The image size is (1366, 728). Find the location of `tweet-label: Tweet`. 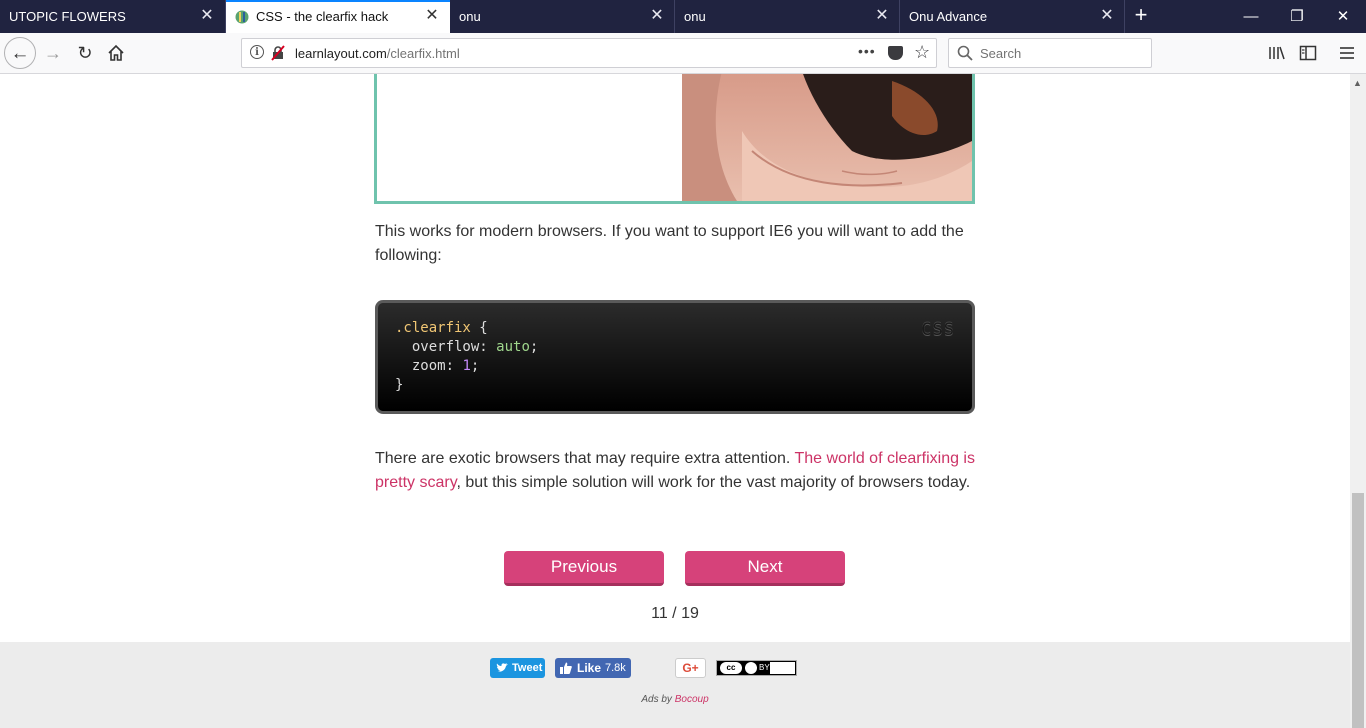

tweet-label: Tweet is located at coordinates (527, 668).